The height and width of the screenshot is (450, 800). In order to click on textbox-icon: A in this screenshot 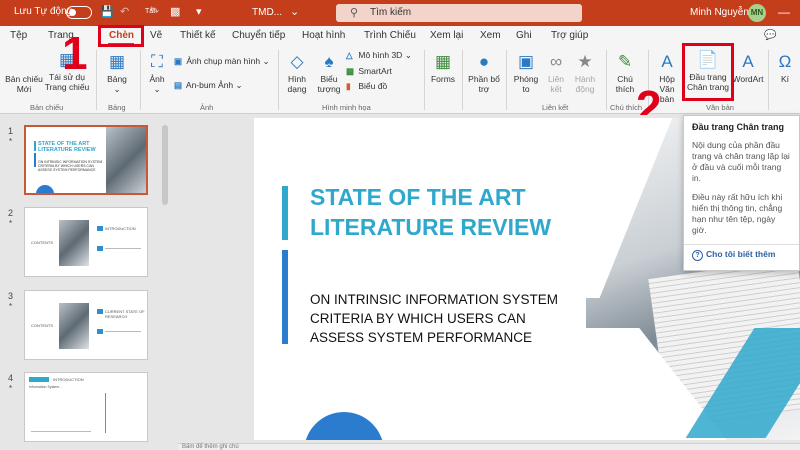, I will do `click(667, 61)`.